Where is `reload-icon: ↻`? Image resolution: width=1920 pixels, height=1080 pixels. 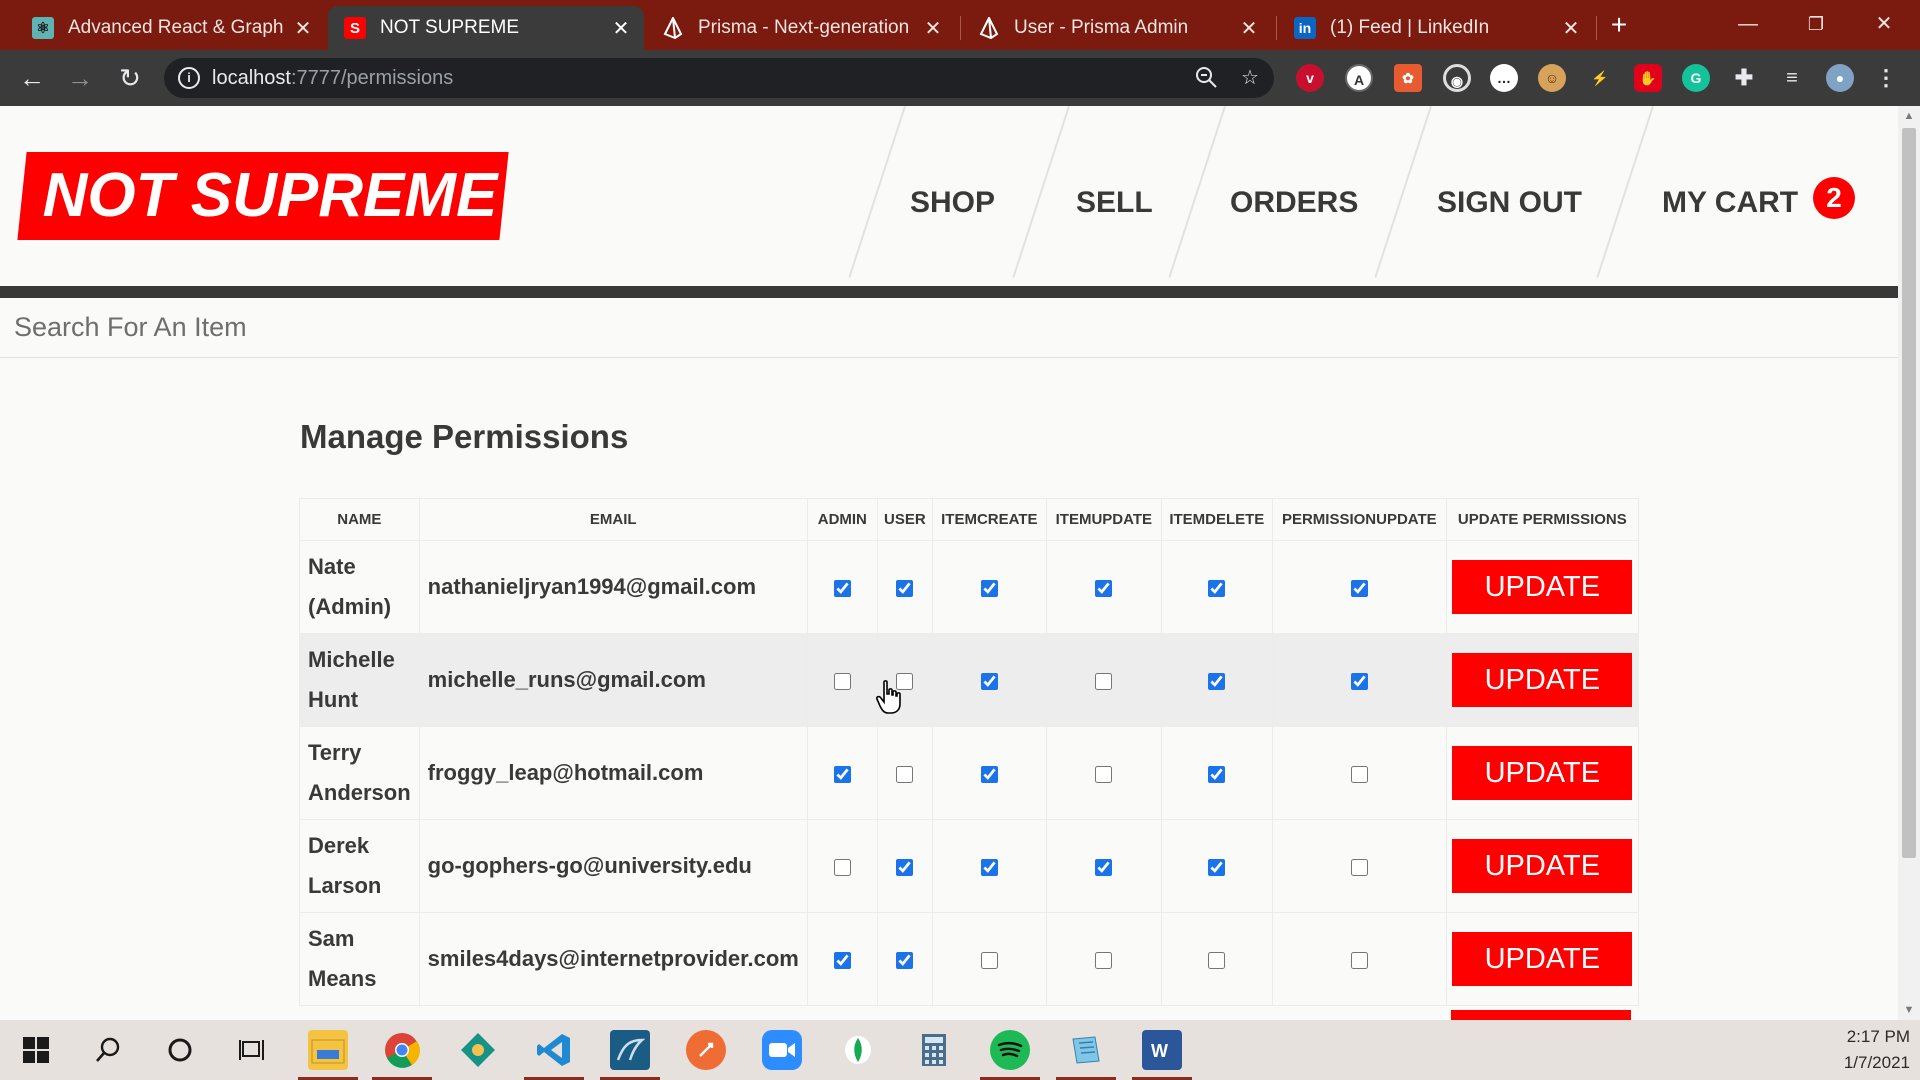
reload-icon: ↻ is located at coordinates (130, 78).